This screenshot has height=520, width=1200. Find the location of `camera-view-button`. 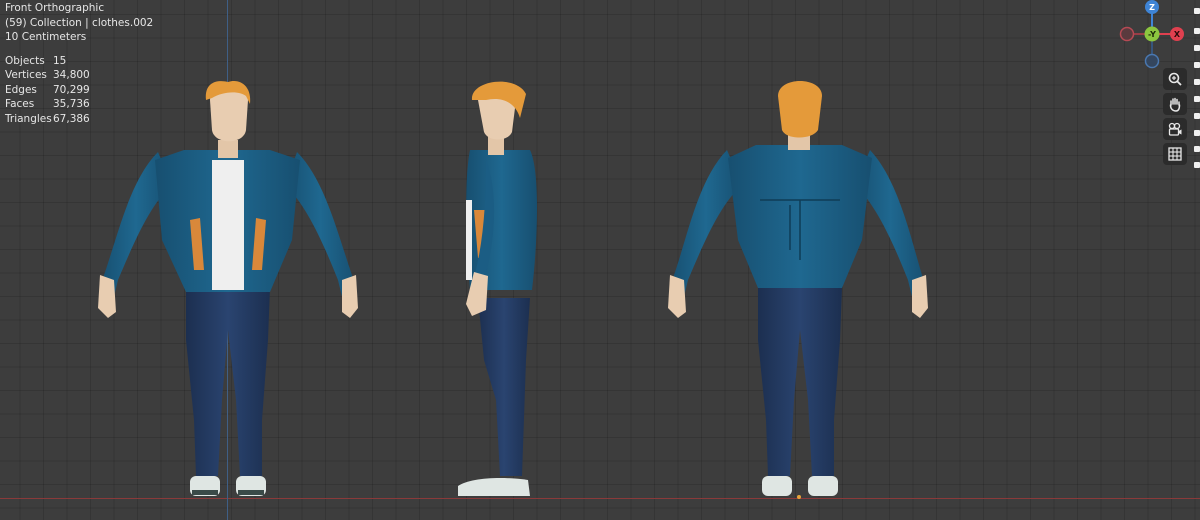

camera-view-button is located at coordinates (1175, 129).